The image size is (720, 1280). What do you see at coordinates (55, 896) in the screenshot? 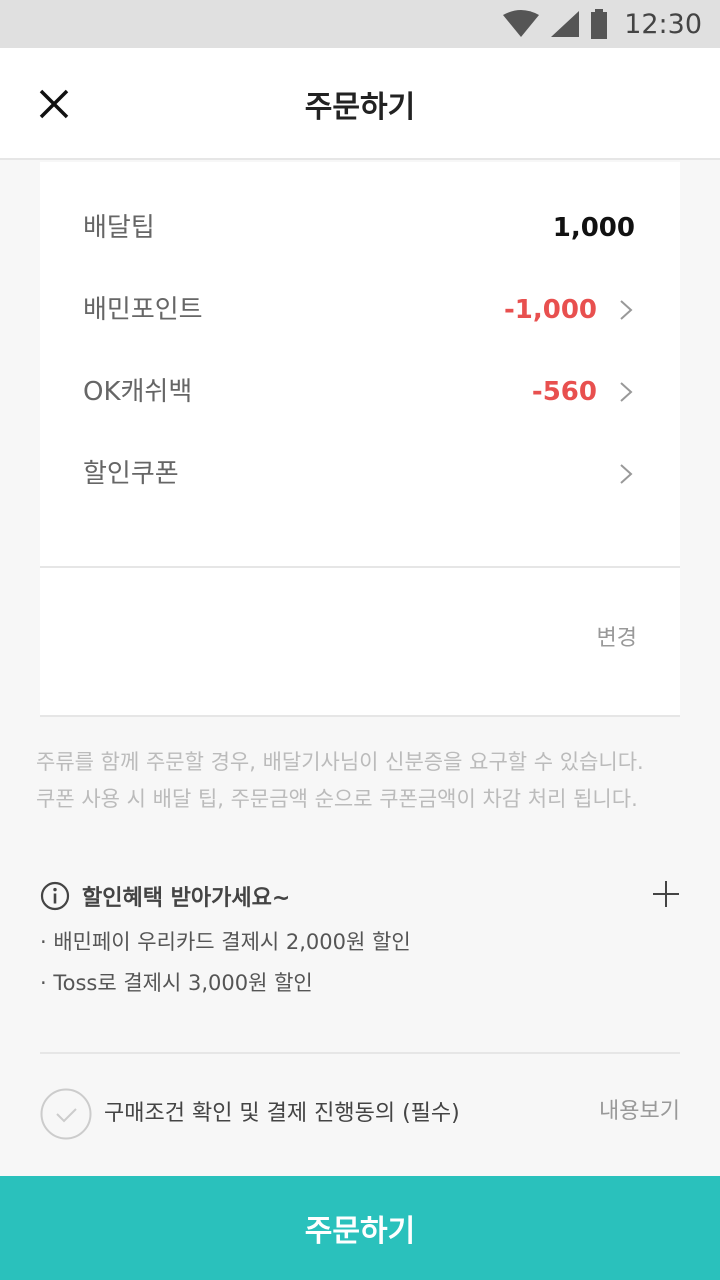
I see `info-icon` at bounding box center [55, 896].